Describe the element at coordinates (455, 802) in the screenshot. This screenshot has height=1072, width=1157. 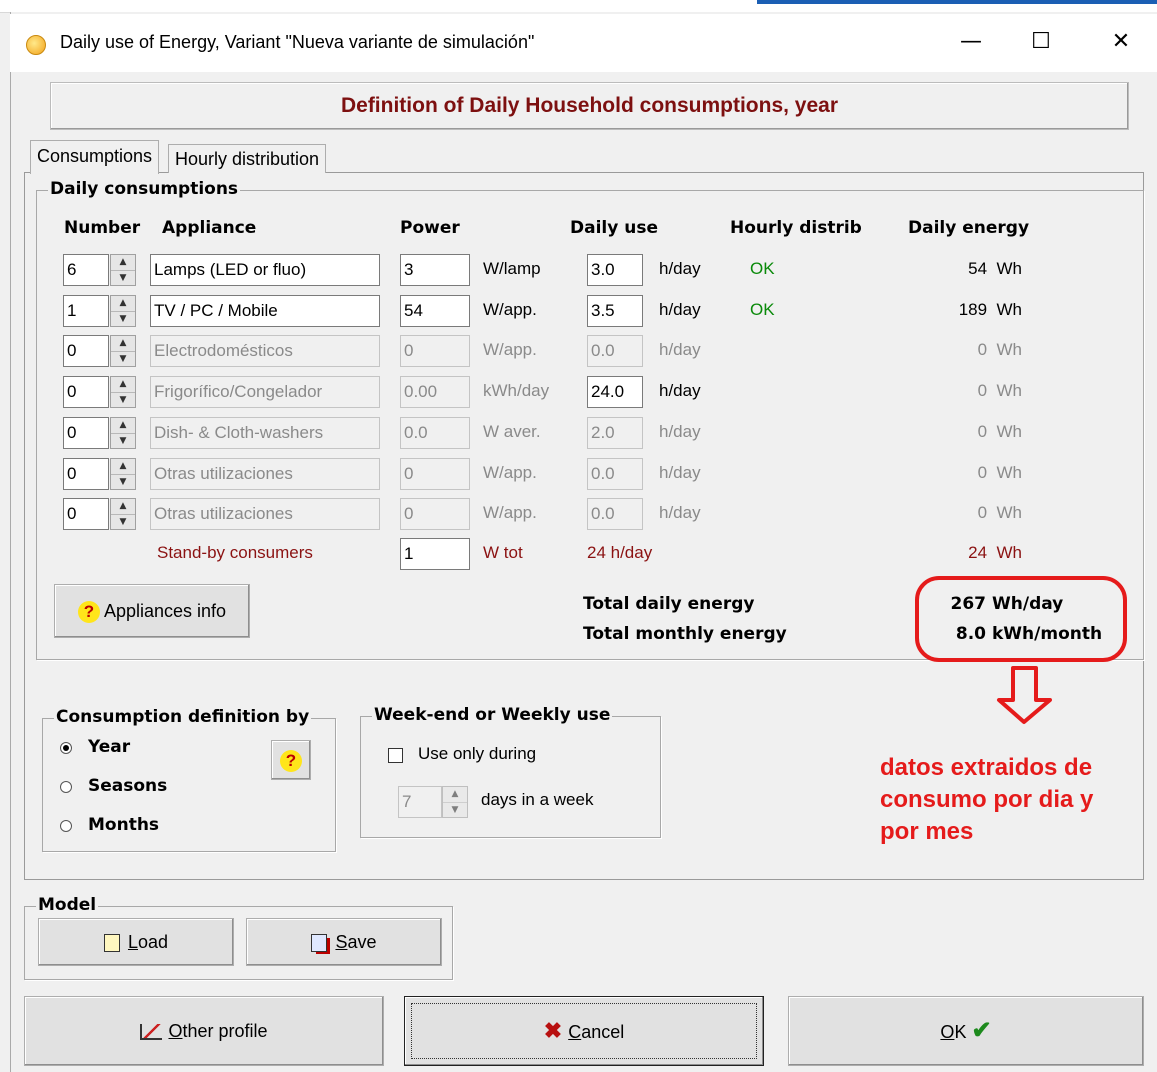
I see `days-spinner: ▲ ▼` at that location.